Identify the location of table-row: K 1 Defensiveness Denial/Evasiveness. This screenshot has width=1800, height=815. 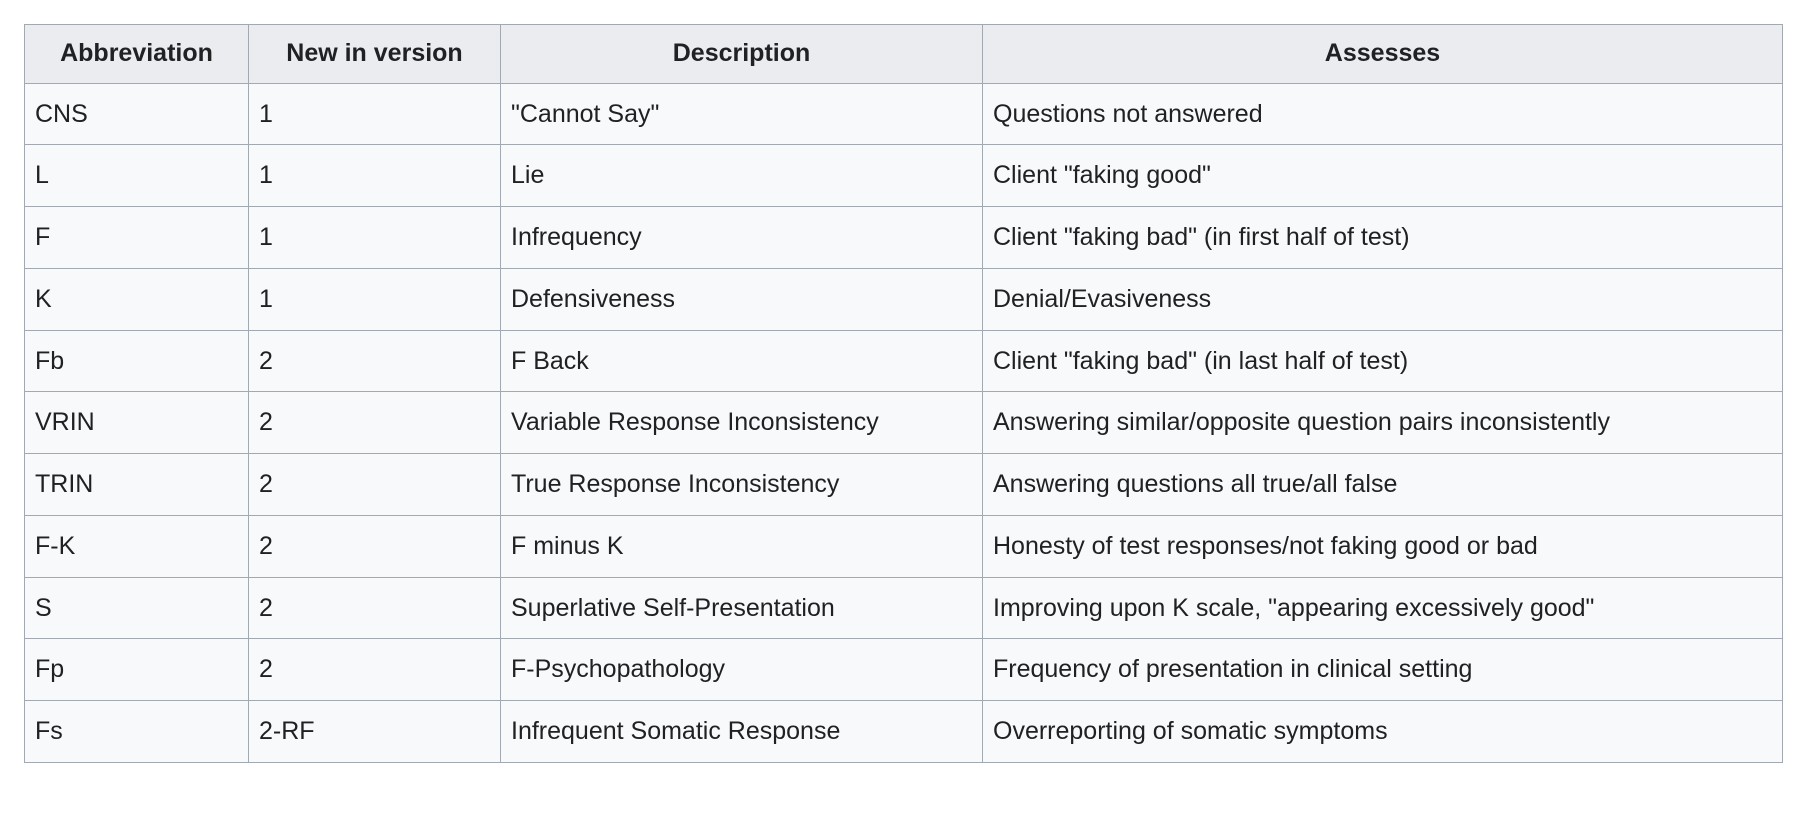
(903, 299).